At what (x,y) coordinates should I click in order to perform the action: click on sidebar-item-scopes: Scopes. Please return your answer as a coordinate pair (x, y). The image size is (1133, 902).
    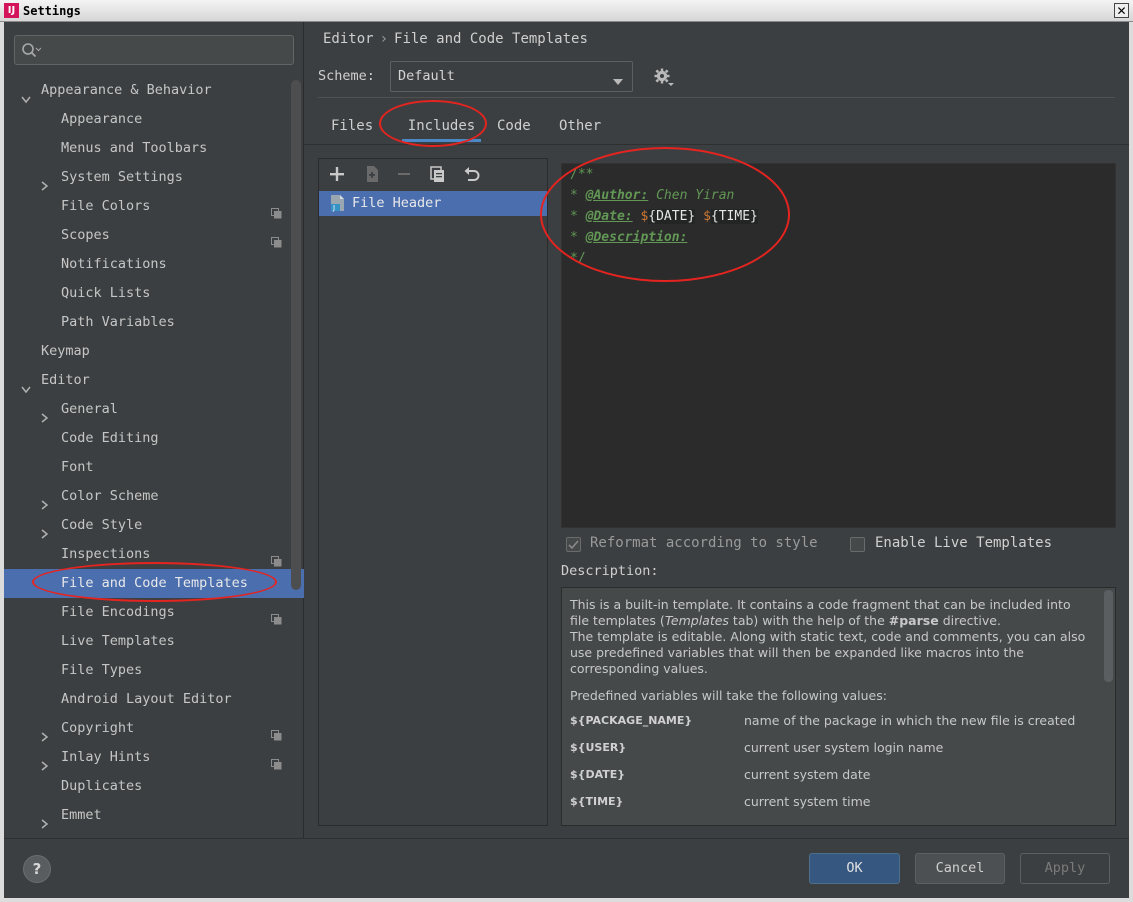
    Looking at the image, I should click on (154, 235).